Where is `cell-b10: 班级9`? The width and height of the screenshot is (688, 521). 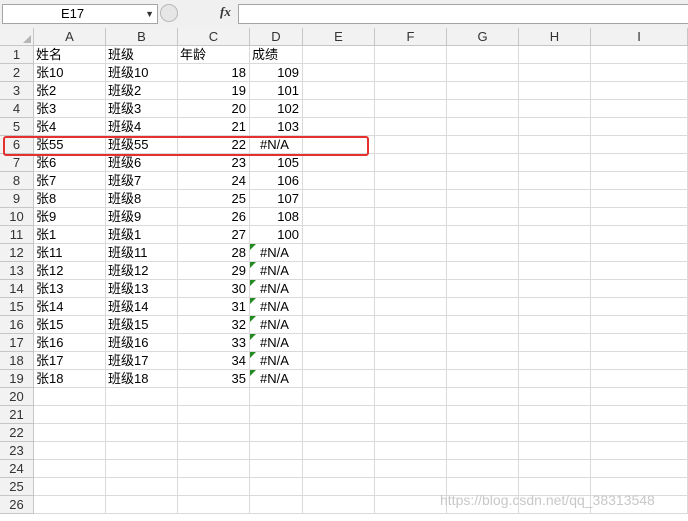 cell-b10: 班级9 is located at coordinates (142, 217).